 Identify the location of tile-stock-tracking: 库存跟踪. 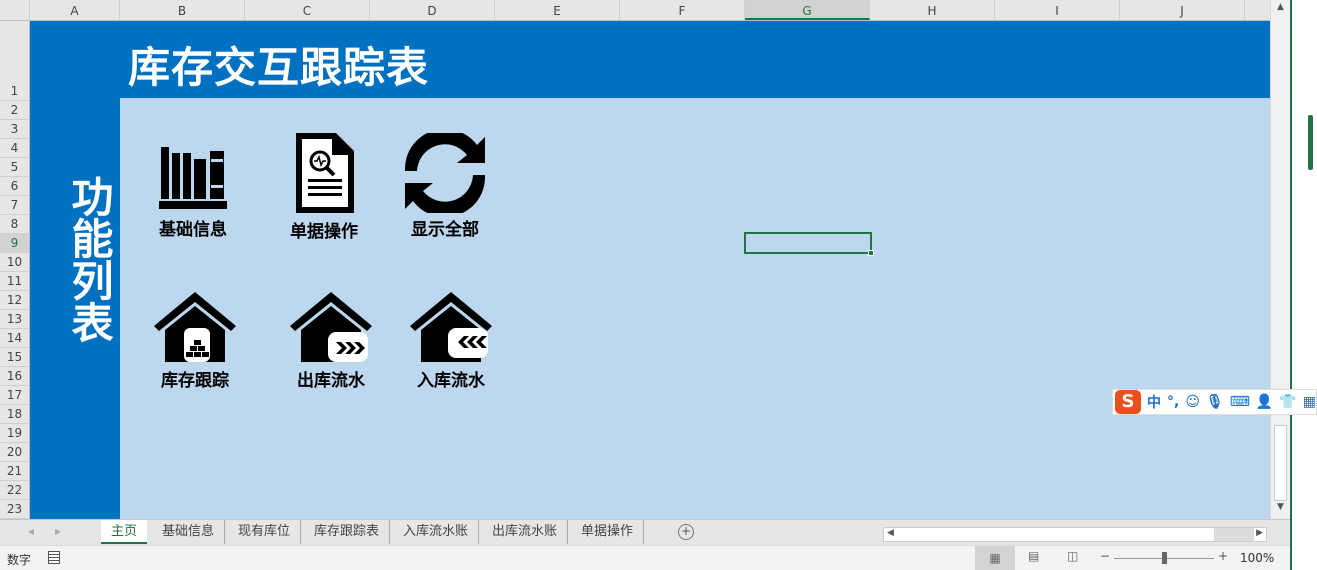
(195, 339).